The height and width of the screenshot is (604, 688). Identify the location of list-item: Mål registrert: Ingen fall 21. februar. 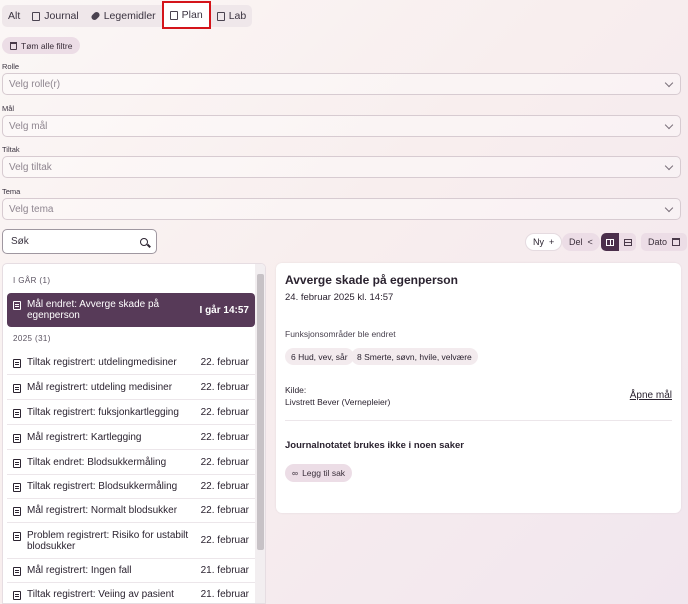
(131, 571).